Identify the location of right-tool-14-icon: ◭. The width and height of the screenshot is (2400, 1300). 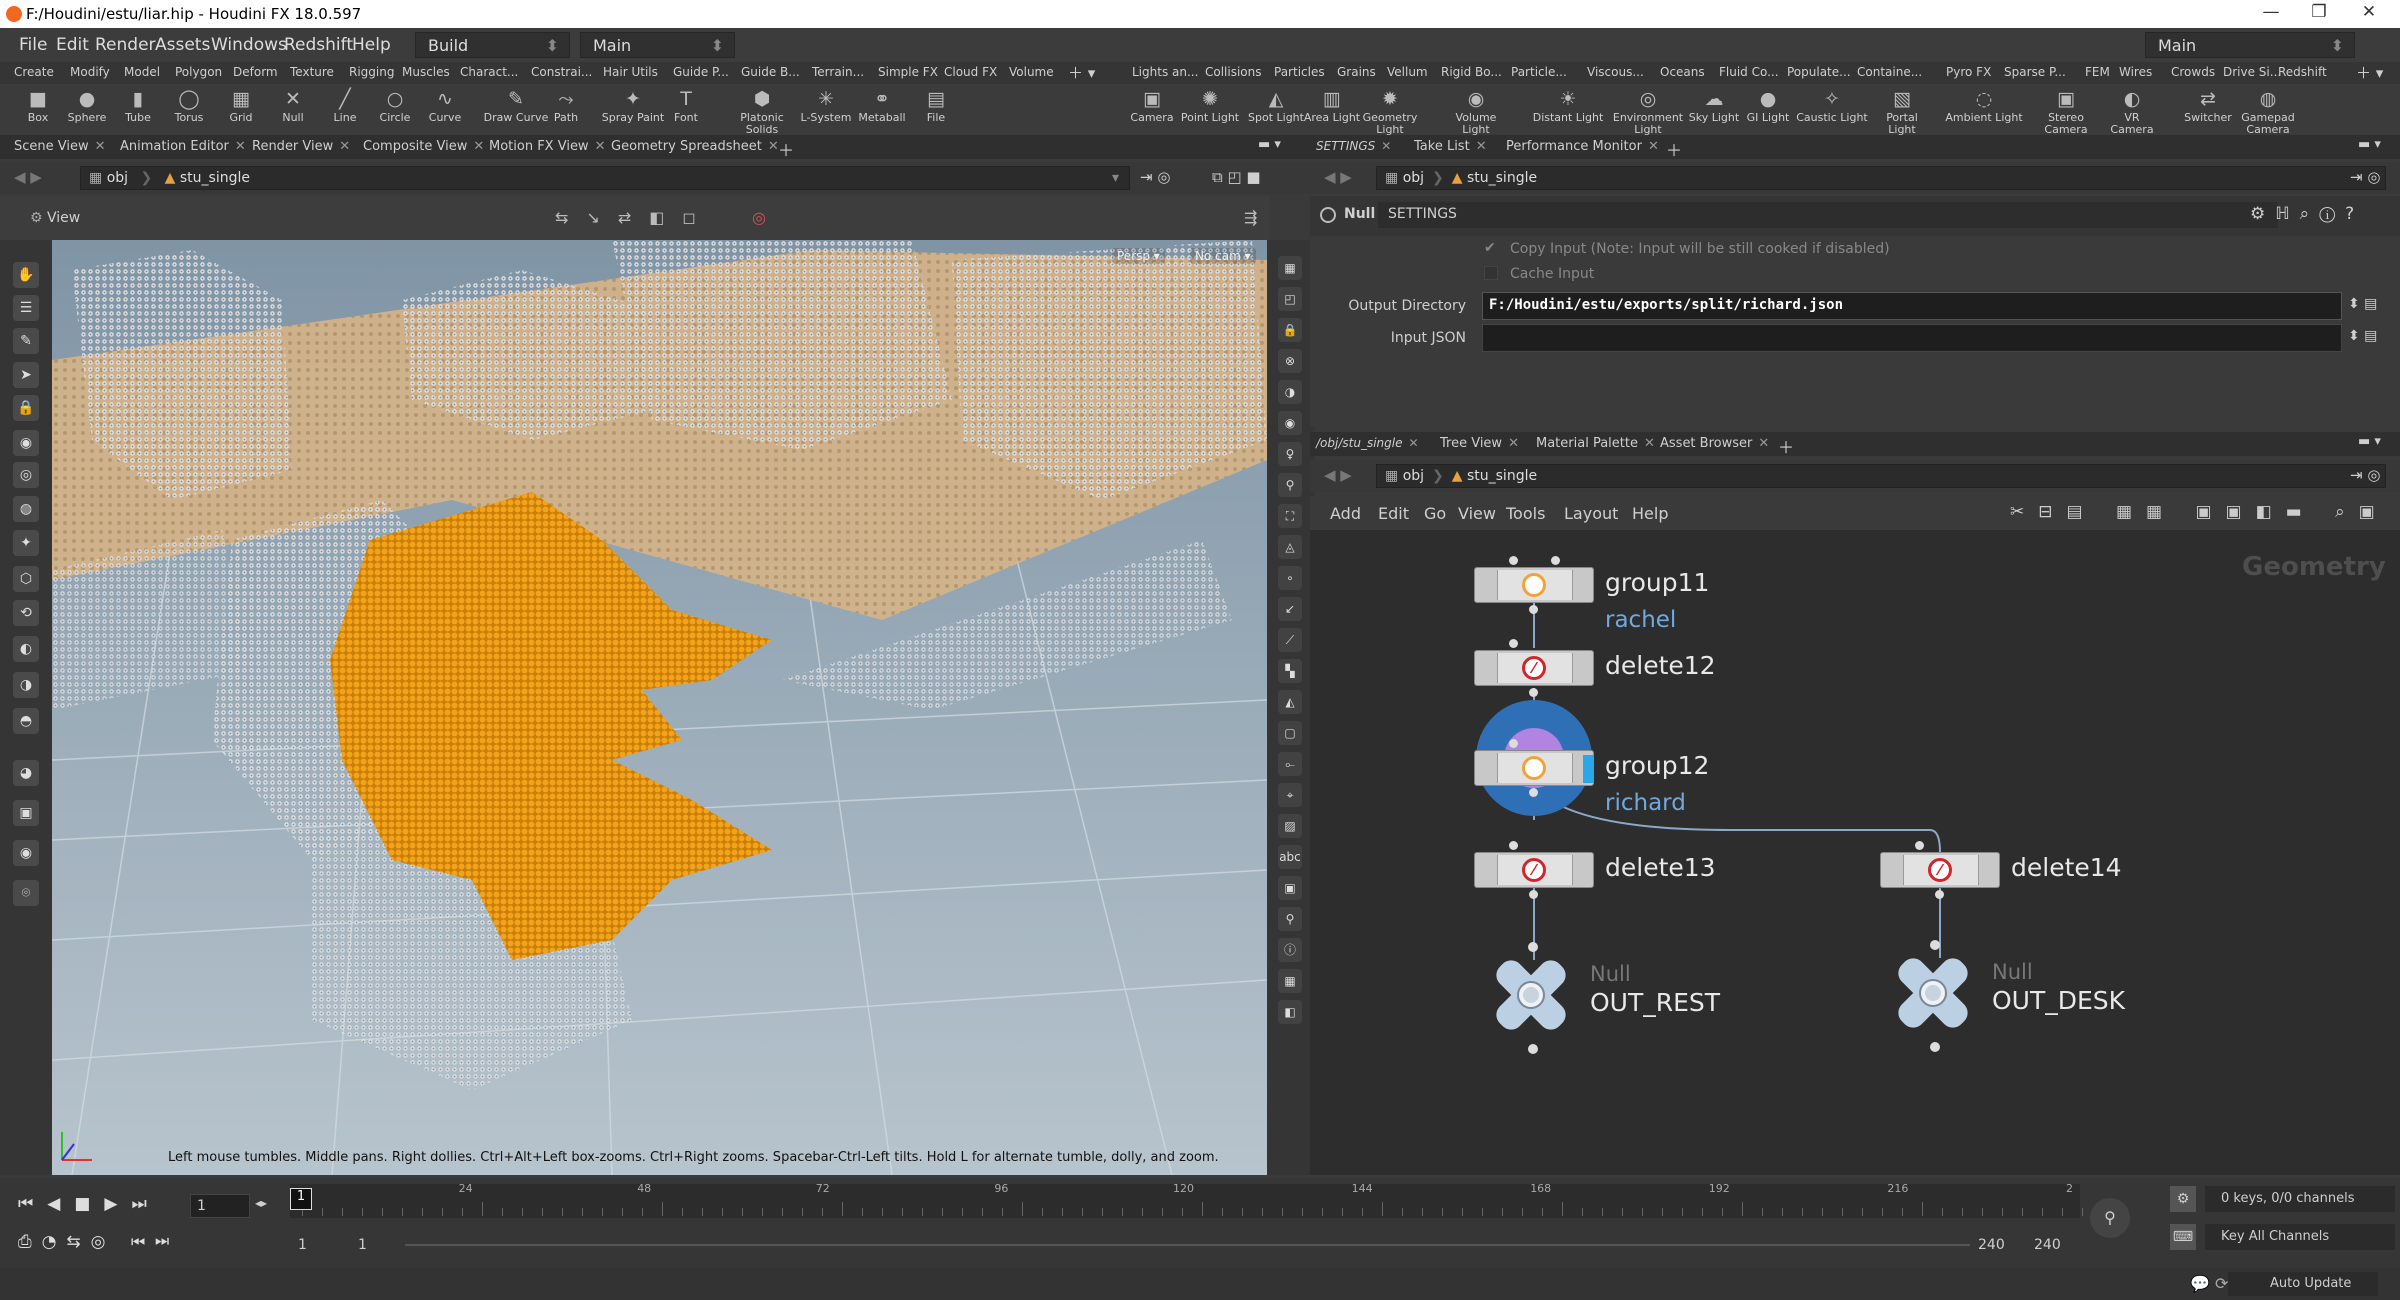
(1290, 702).